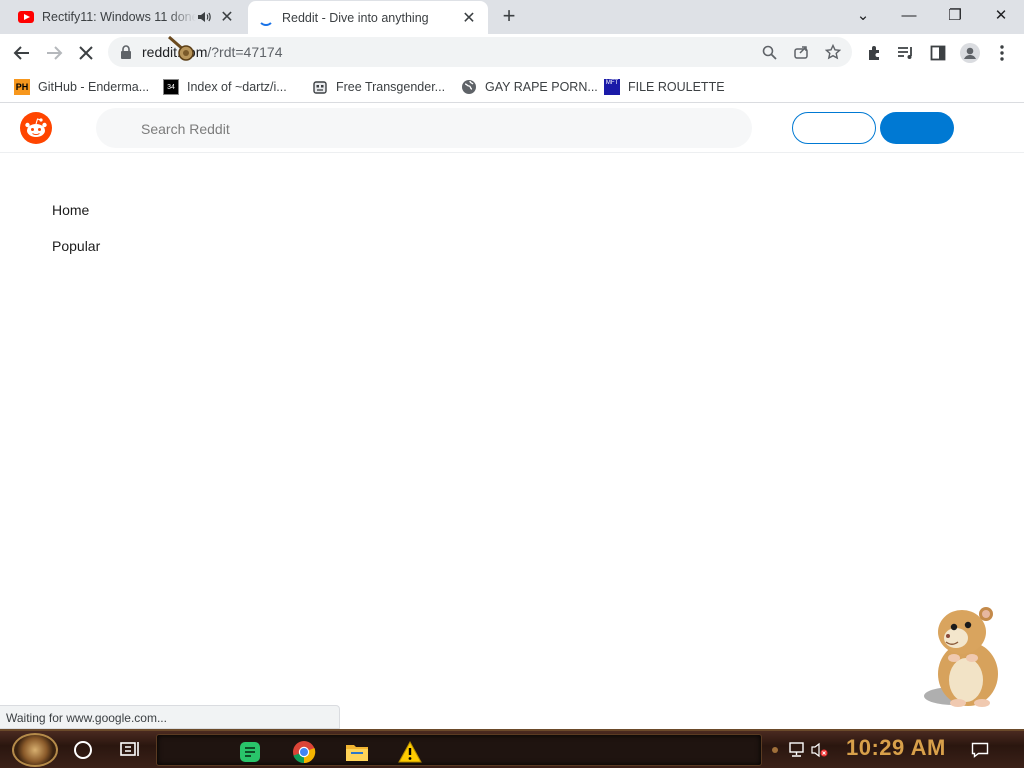  I want to click on reddit-header: Search Reddit, so click(512, 128).